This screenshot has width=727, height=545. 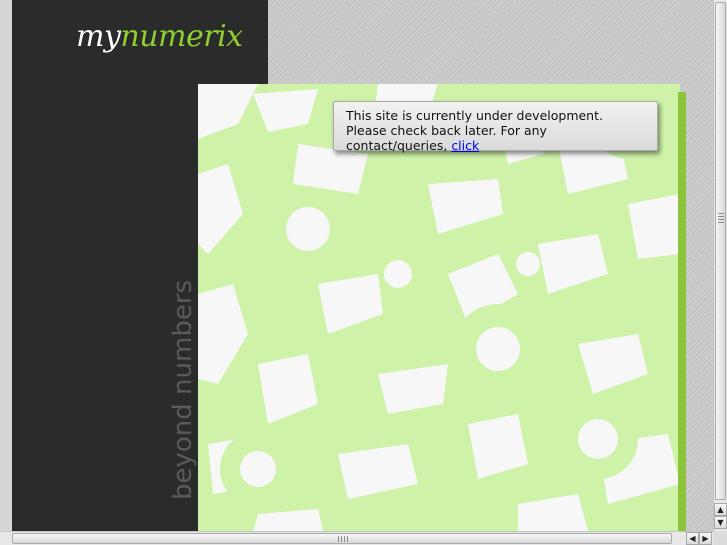 What do you see at coordinates (720, 522) in the screenshot?
I see `scroll-down-icon: ▼` at bounding box center [720, 522].